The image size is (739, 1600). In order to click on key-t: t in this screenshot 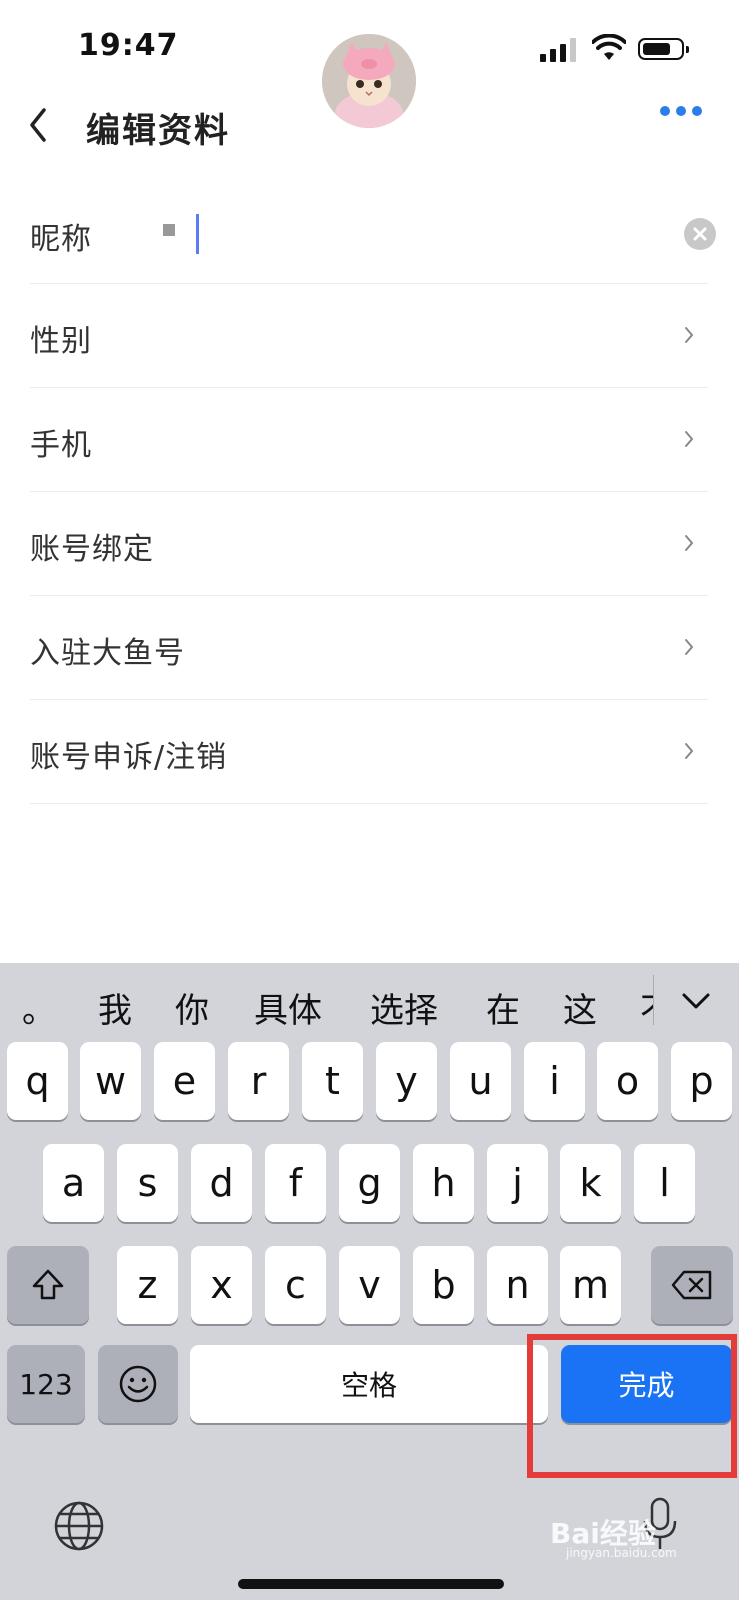, I will do `click(332, 1081)`.